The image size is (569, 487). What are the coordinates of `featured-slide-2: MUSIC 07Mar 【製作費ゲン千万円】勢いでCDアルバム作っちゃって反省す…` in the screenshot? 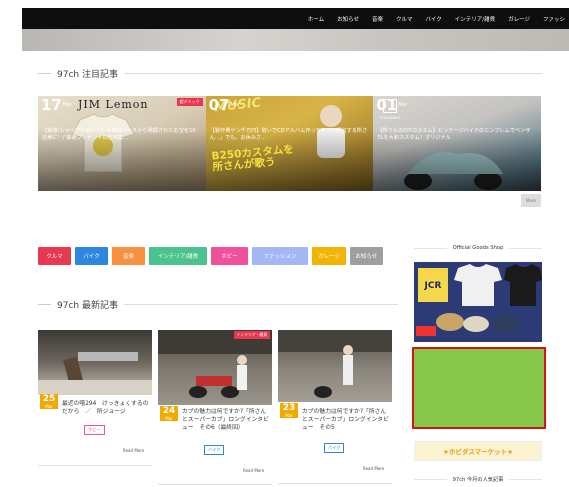 It's located at (289, 143).